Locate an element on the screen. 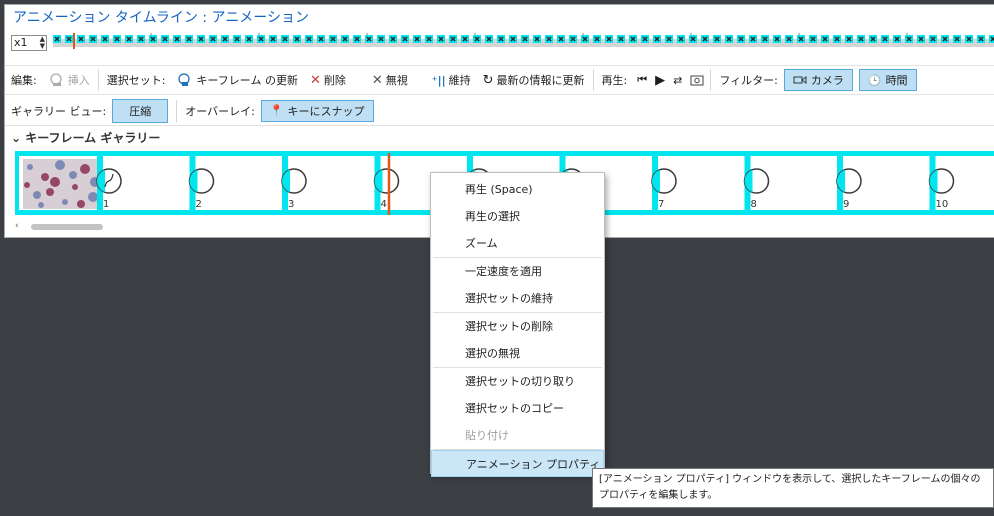  keep-icon: ⁺|| is located at coordinates (438, 80).